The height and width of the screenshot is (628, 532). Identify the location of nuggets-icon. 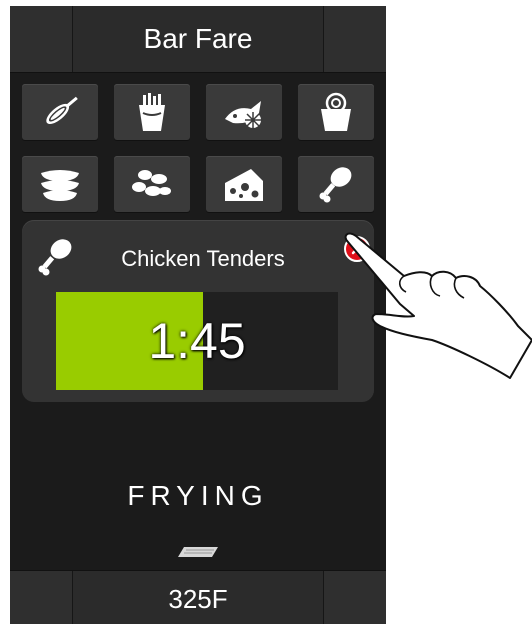
(151, 183).